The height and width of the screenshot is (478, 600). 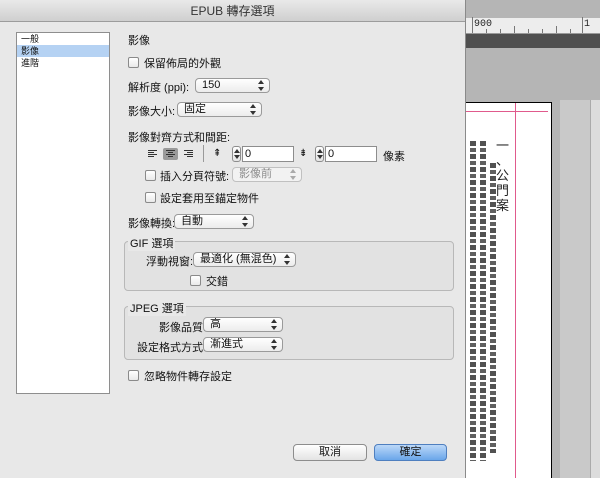 I want to click on interlace-checkbox, so click(x=195, y=280).